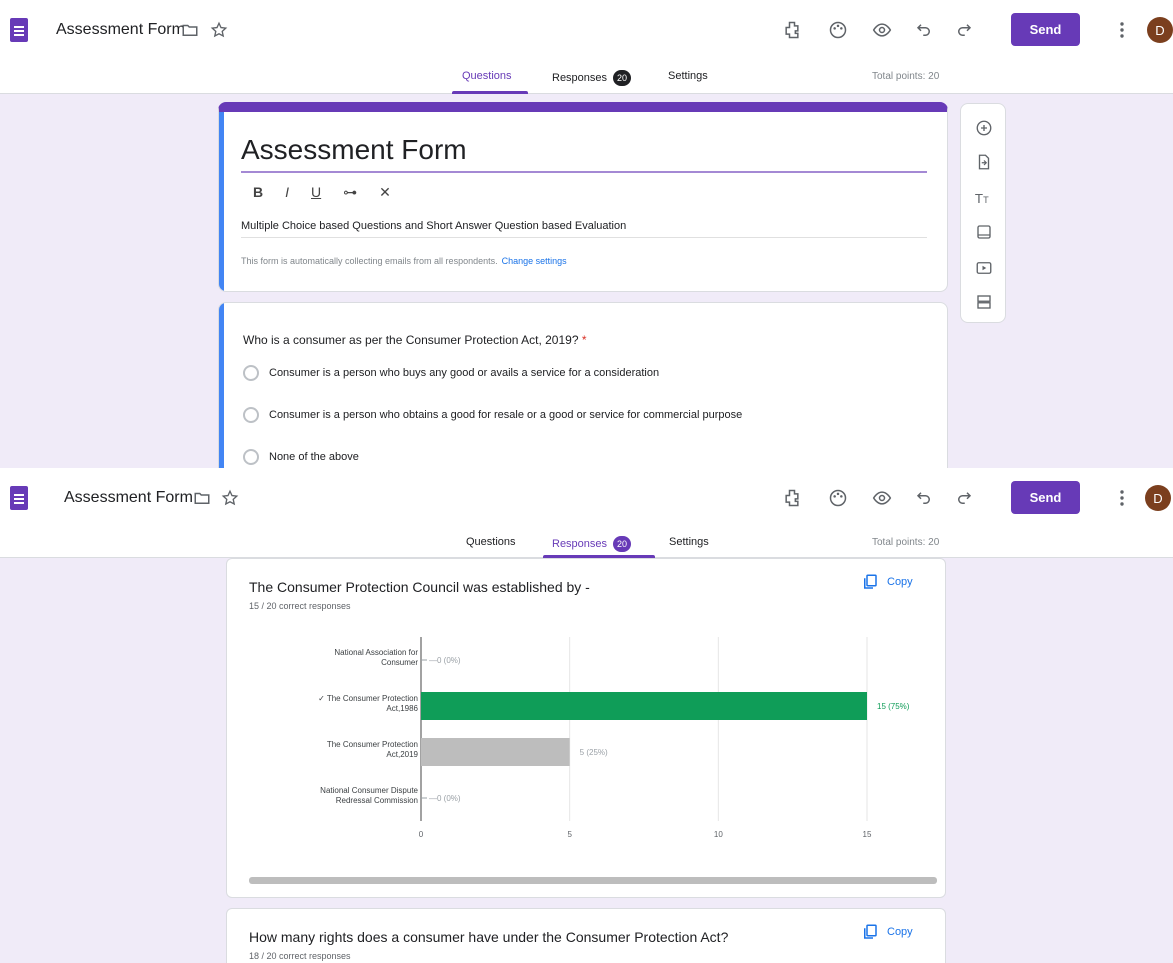  What do you see at coordinates (983, 213) in the screenshot?
I see `question-side-toolbar: TT` at bounding box center [983, 213].